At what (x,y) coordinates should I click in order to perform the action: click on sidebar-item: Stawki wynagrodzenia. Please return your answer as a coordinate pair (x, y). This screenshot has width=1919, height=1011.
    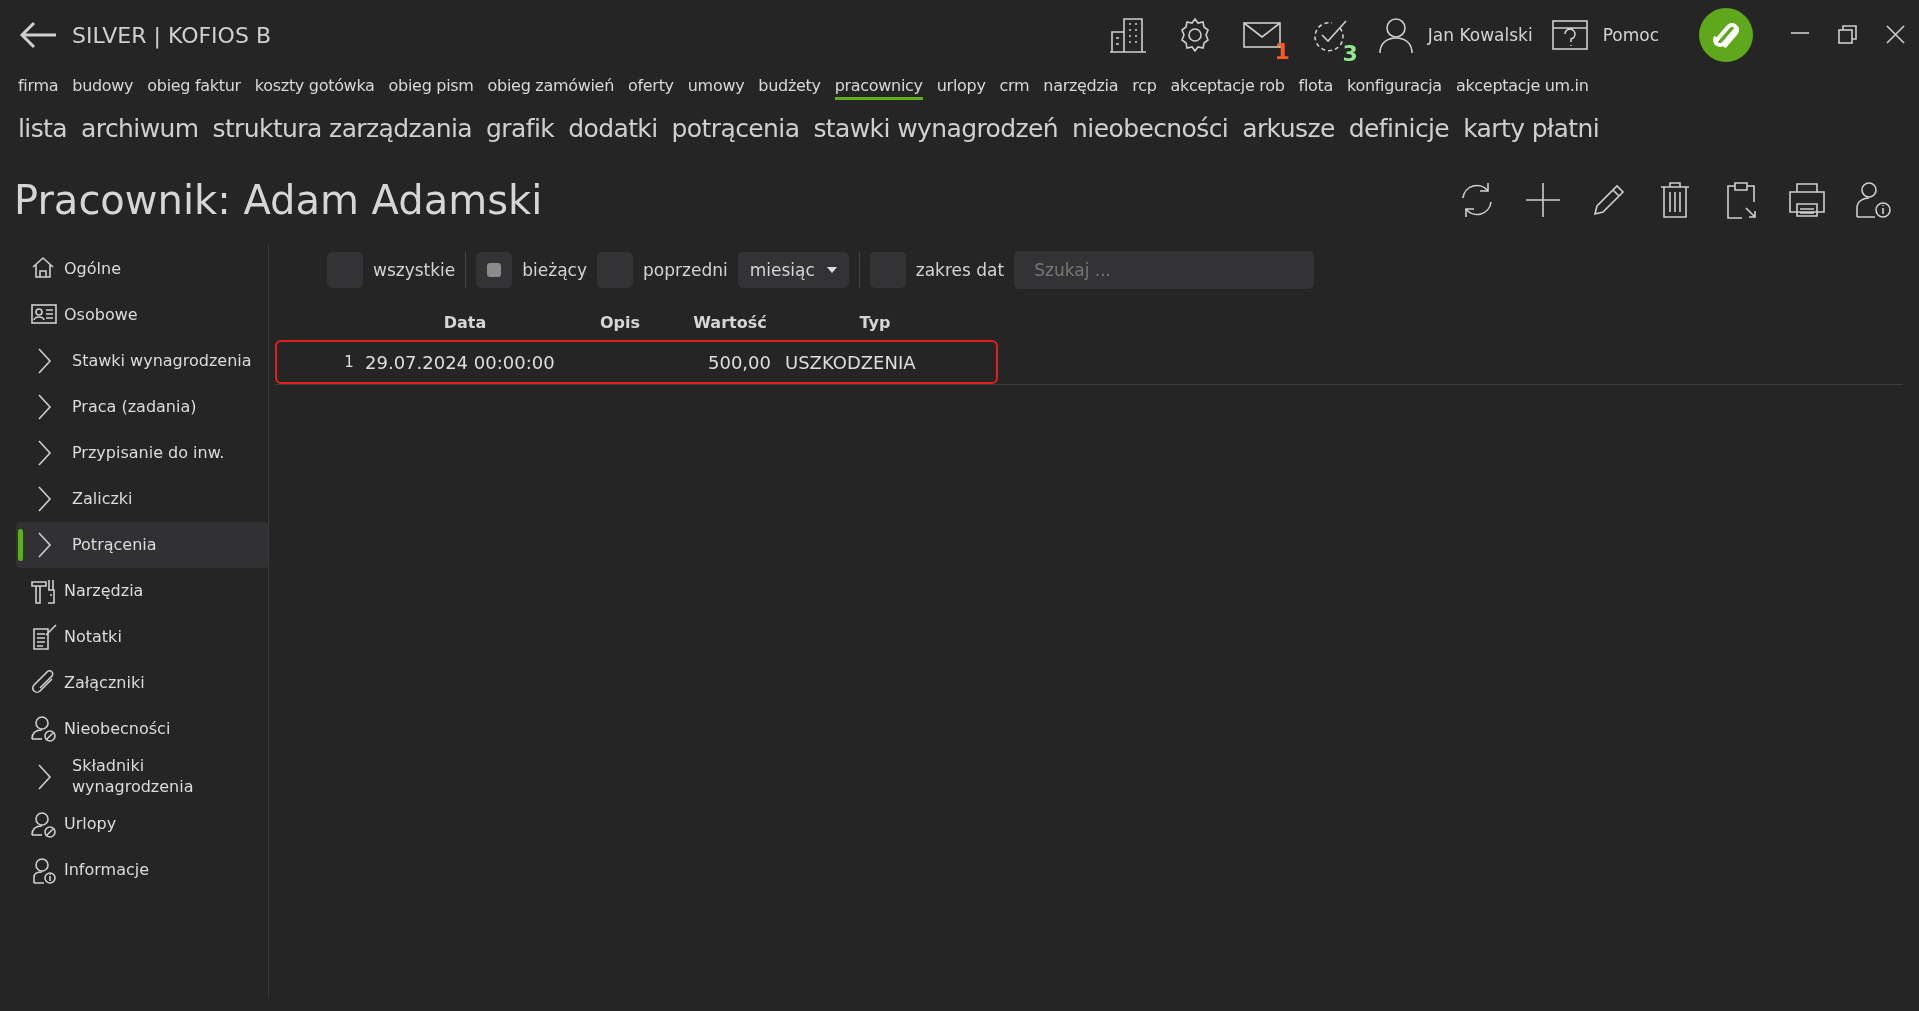
    Looking at the image, I should click on (142, 361).